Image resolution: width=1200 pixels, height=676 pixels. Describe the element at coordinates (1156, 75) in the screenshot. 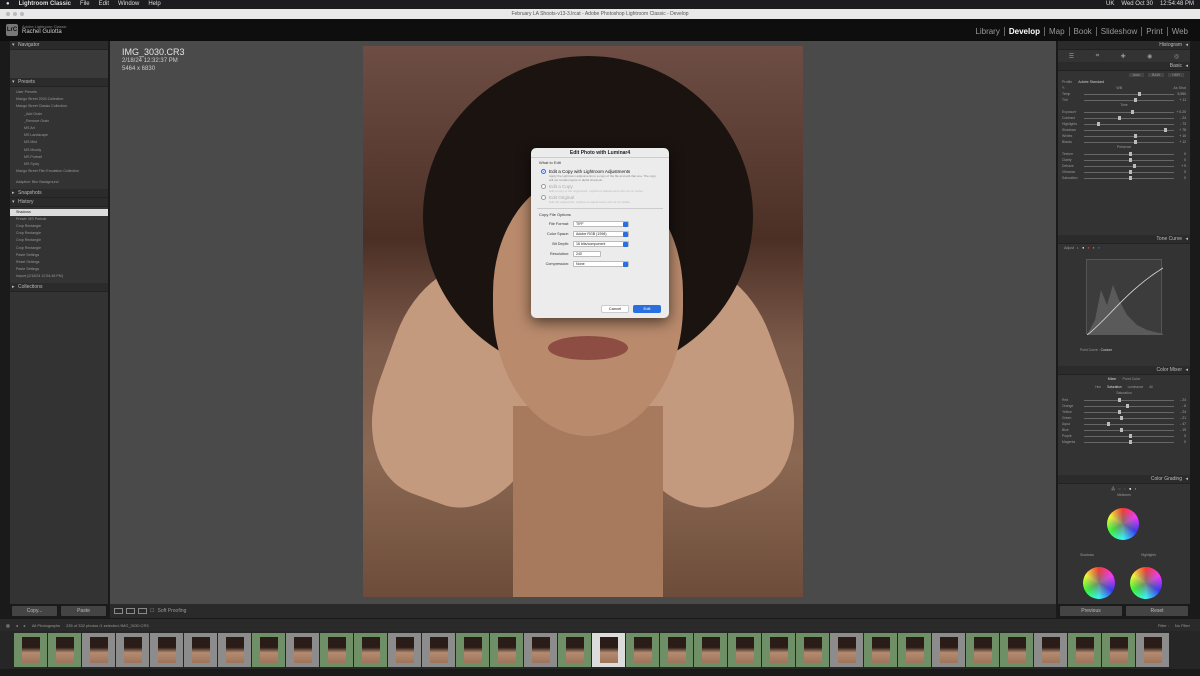

I see `bw-button: B&W` at that location.